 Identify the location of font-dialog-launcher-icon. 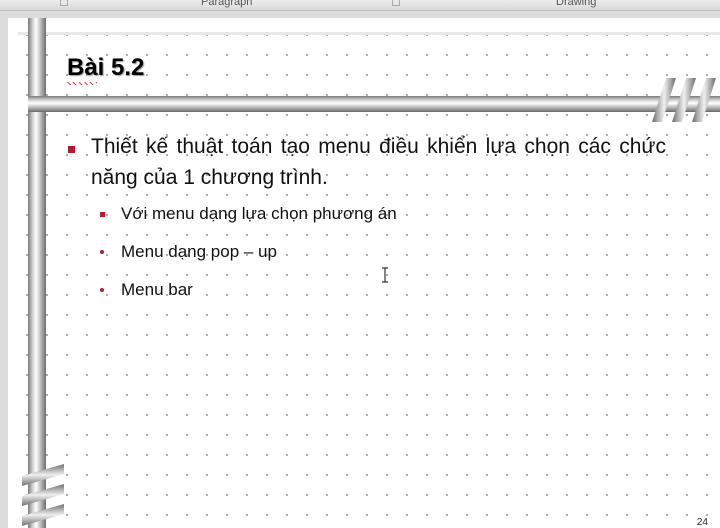
(64, 3).